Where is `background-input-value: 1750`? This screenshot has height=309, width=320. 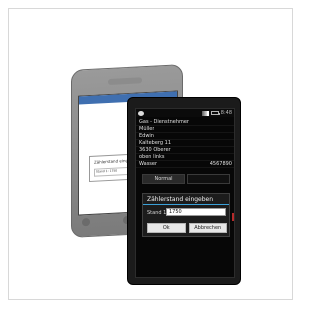 background-input-value: 1750 is located at coordinates (113, 170).